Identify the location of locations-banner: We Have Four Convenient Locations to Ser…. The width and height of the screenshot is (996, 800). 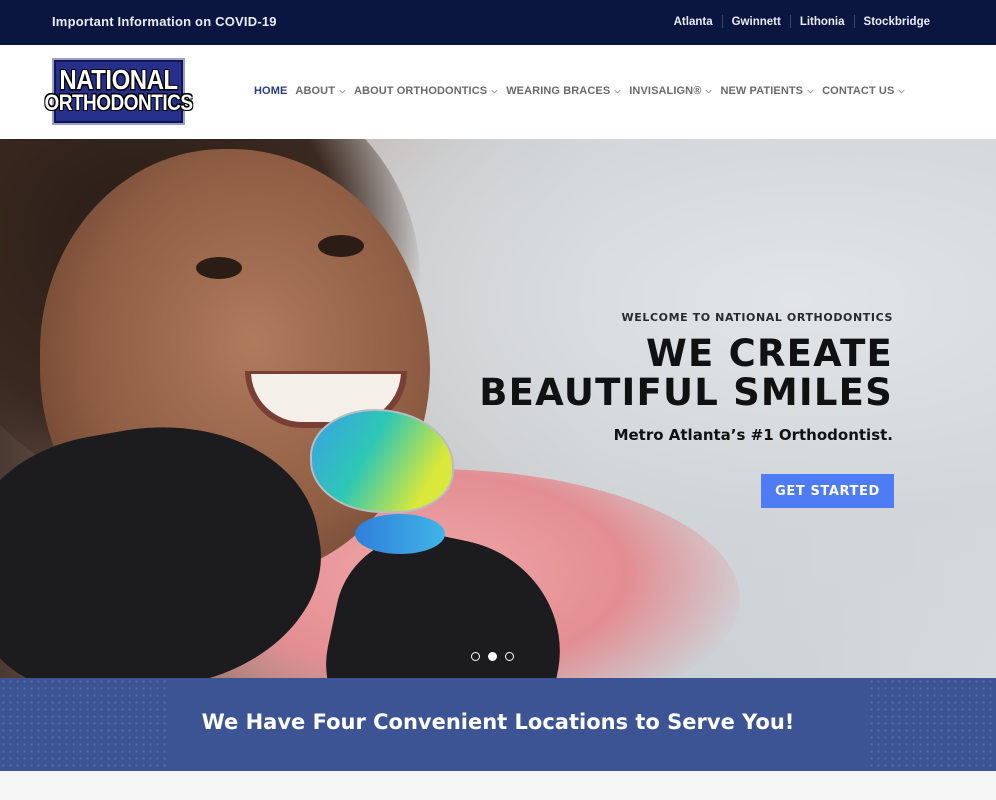
(498, 724).